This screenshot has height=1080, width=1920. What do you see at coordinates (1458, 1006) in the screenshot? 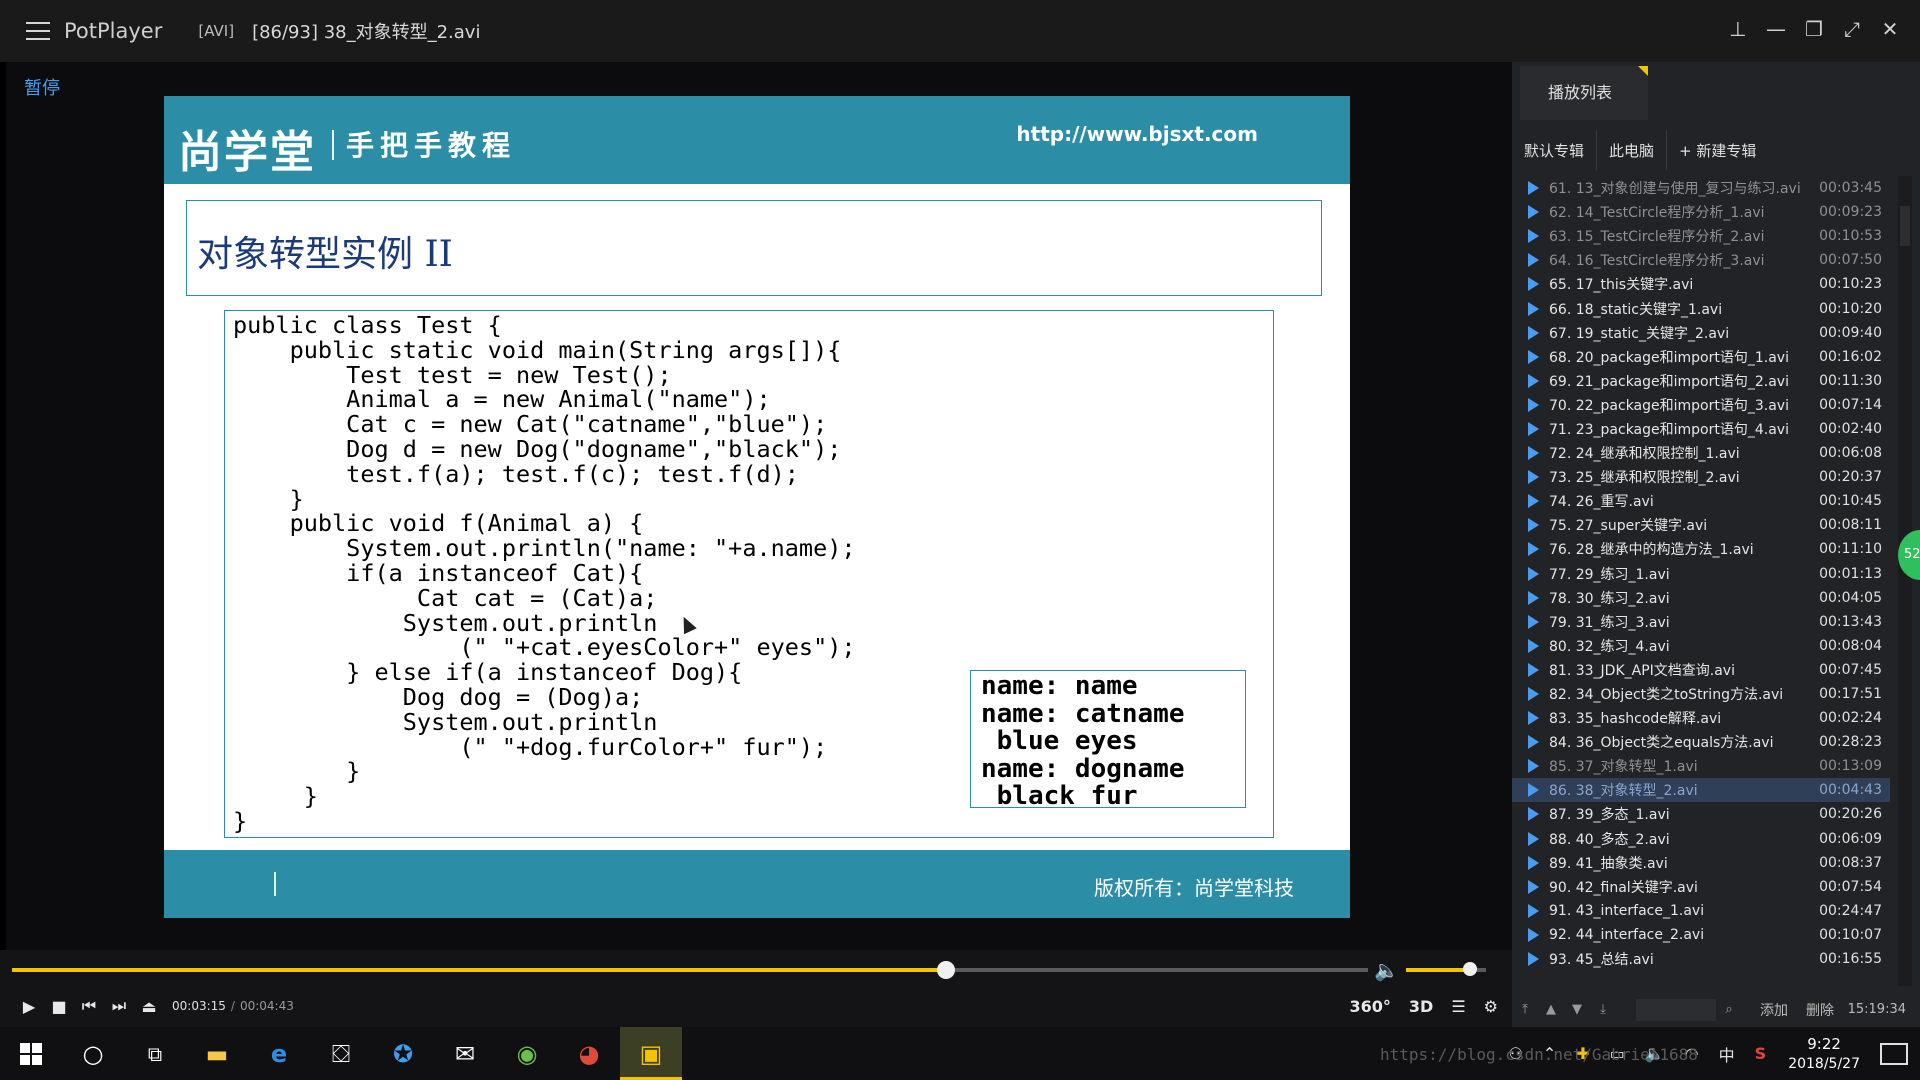
I see `playlist-toggle-icon: ☰` at bounding box center [1458, 1006].